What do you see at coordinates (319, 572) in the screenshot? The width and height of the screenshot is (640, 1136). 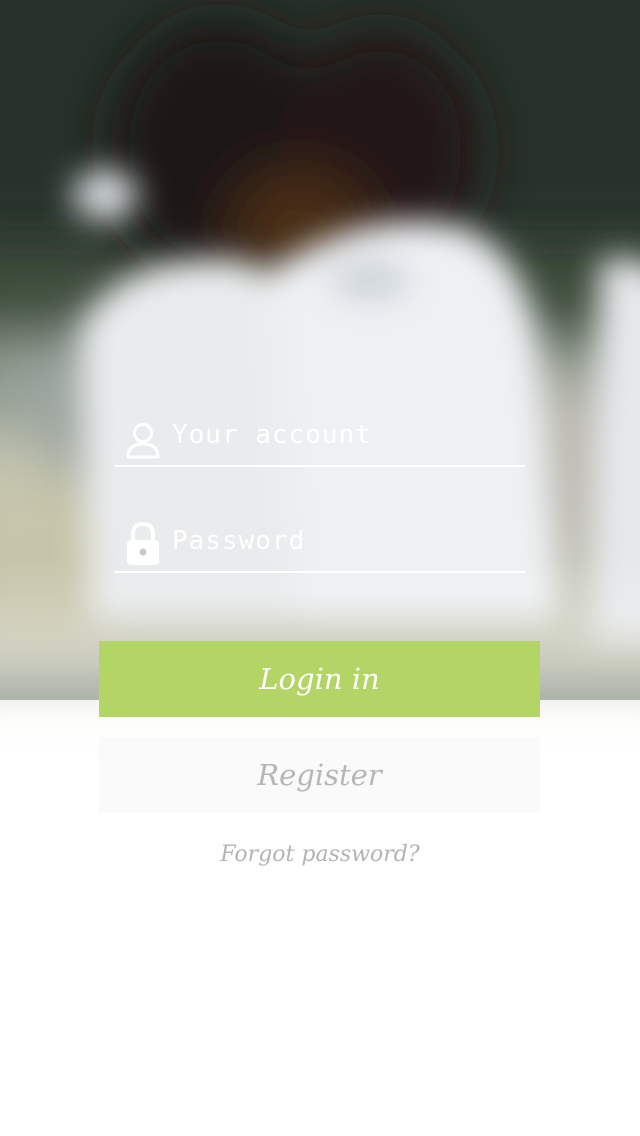 I see `password-underline` at bounding box center [319, 572].